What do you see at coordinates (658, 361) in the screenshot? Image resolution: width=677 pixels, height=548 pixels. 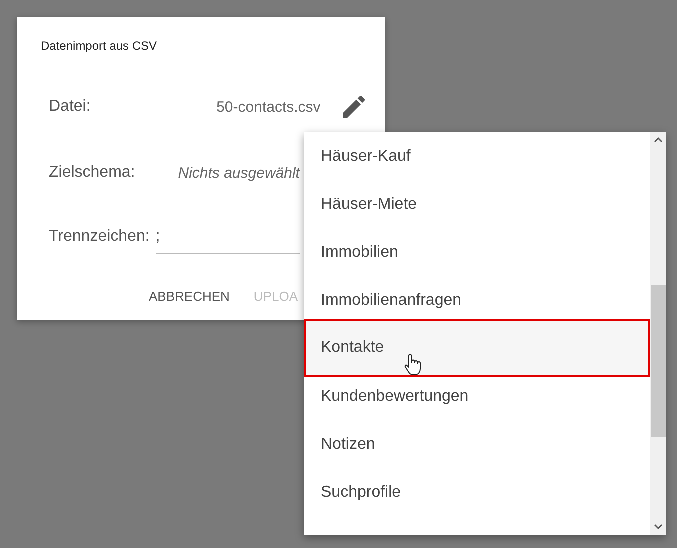 I see `scrollbar-thumb` at bounding box center [658, 361].